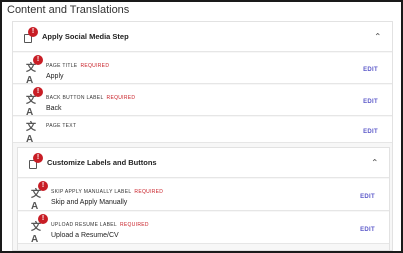 This screenshot has width=403, height=253. What do you see at coordinates (85, 235) in the screenshot?
I see `field-value: Upload a Resume/CV` at bounding box center [85, 235].